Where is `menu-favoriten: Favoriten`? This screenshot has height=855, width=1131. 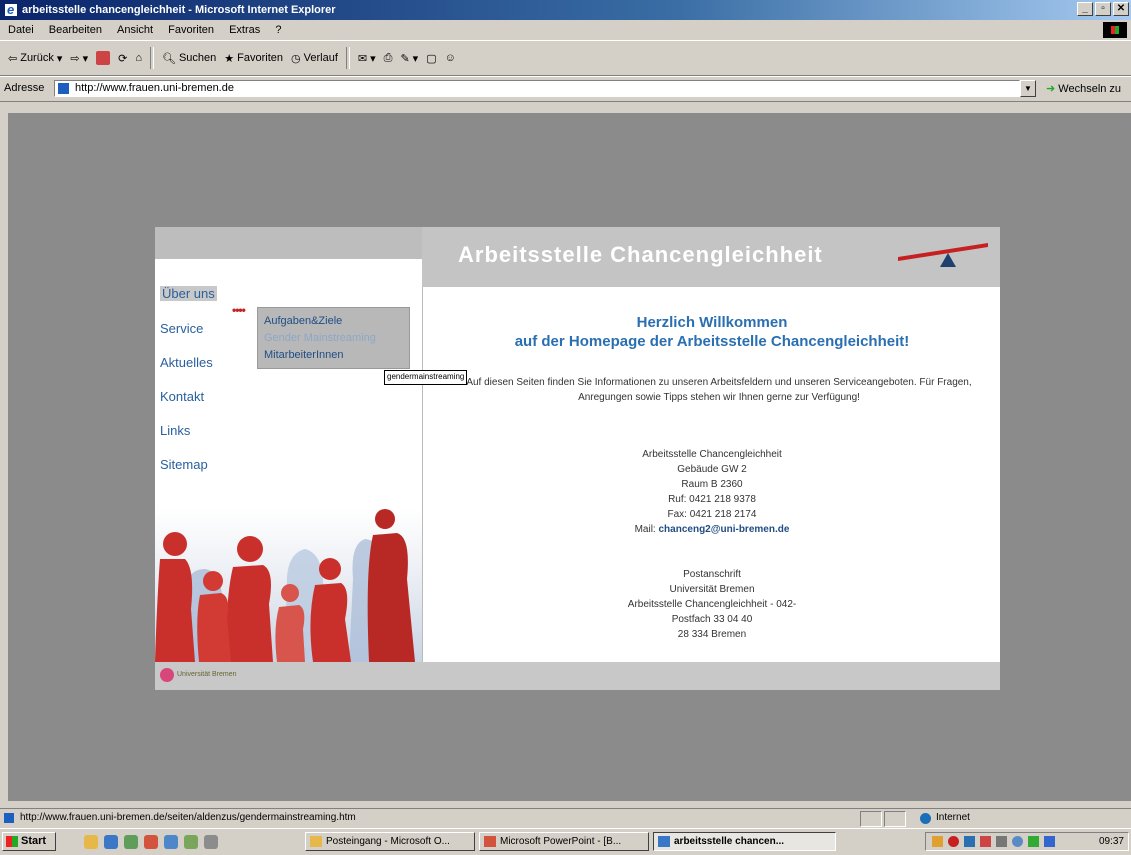
menu-favoriten: Favoriten is located at coordinates (191, 30).